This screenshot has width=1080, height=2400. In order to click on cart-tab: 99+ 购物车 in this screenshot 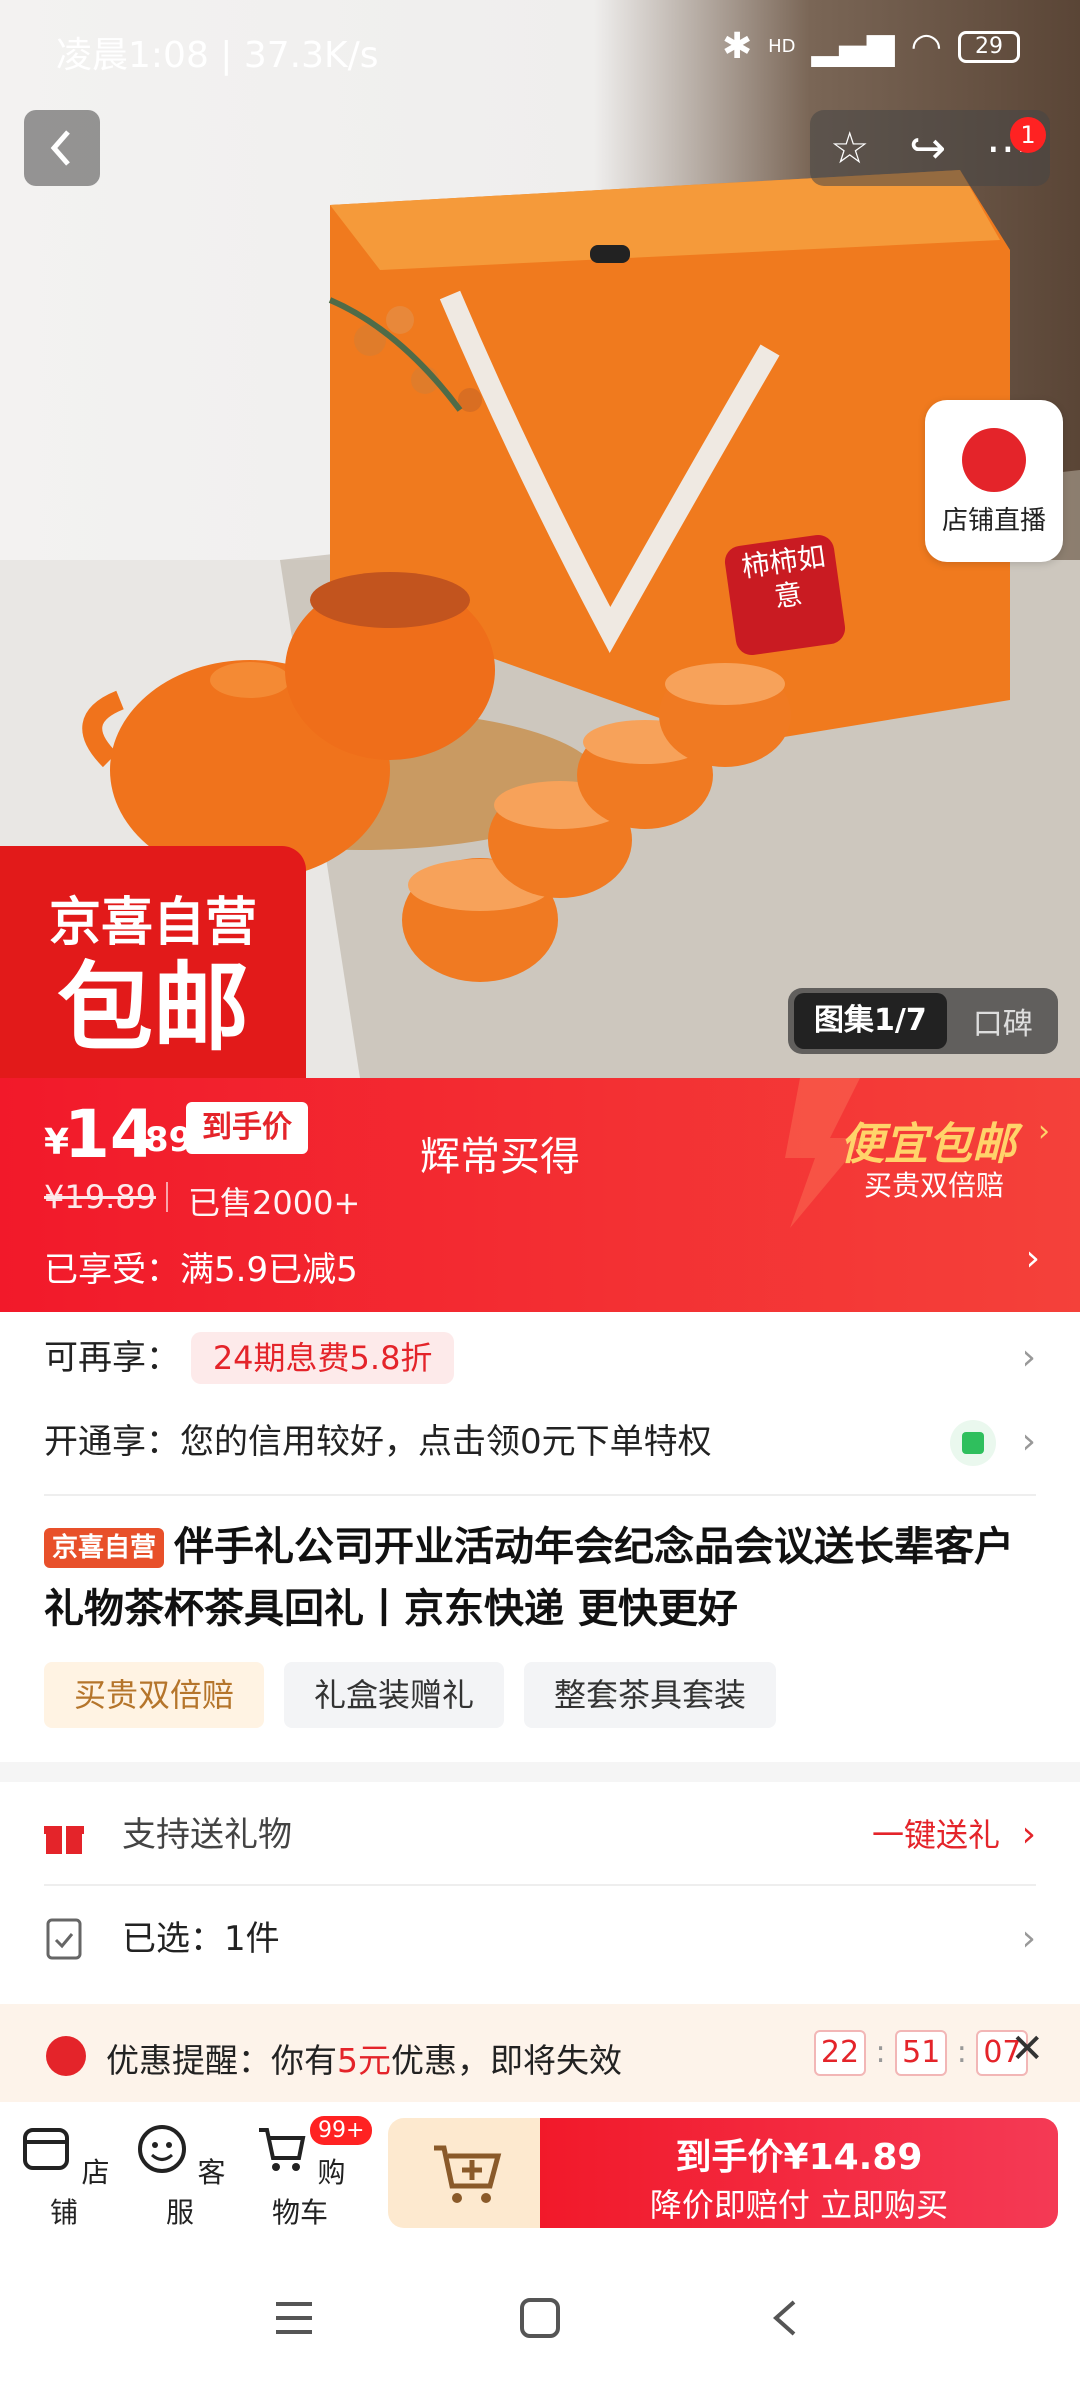, I will do `click(311, 2173)`.